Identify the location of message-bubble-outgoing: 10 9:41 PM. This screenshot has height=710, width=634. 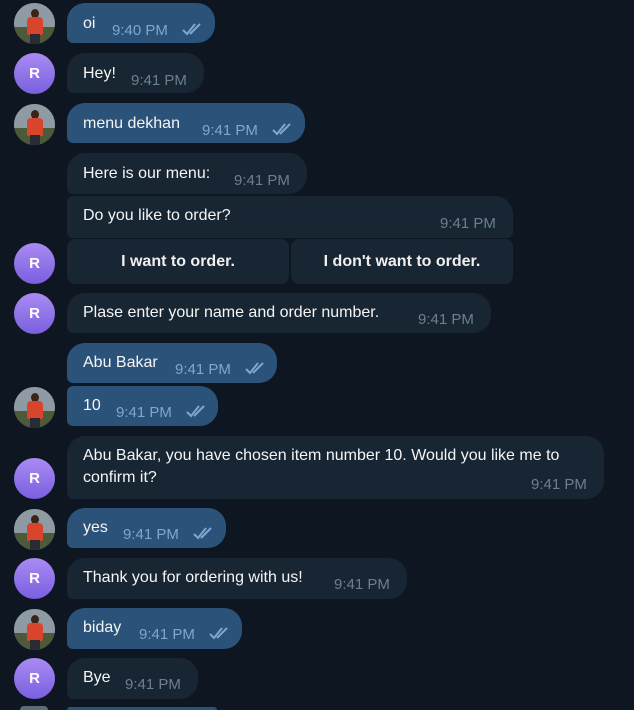
(142, 406).